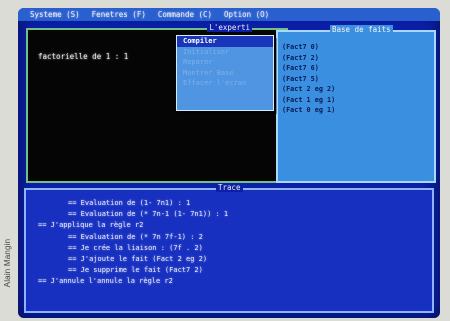  Describe the element at coordinates (83, 56) in the screenshot. I see `expert-output: factorielle de 1 : 1` at that location.